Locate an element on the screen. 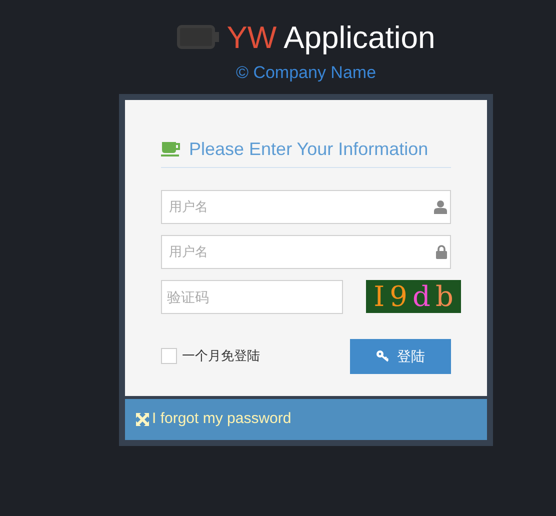 This screenshot has width=556, height=516. battery-icon is located at coordinates (197, 37).